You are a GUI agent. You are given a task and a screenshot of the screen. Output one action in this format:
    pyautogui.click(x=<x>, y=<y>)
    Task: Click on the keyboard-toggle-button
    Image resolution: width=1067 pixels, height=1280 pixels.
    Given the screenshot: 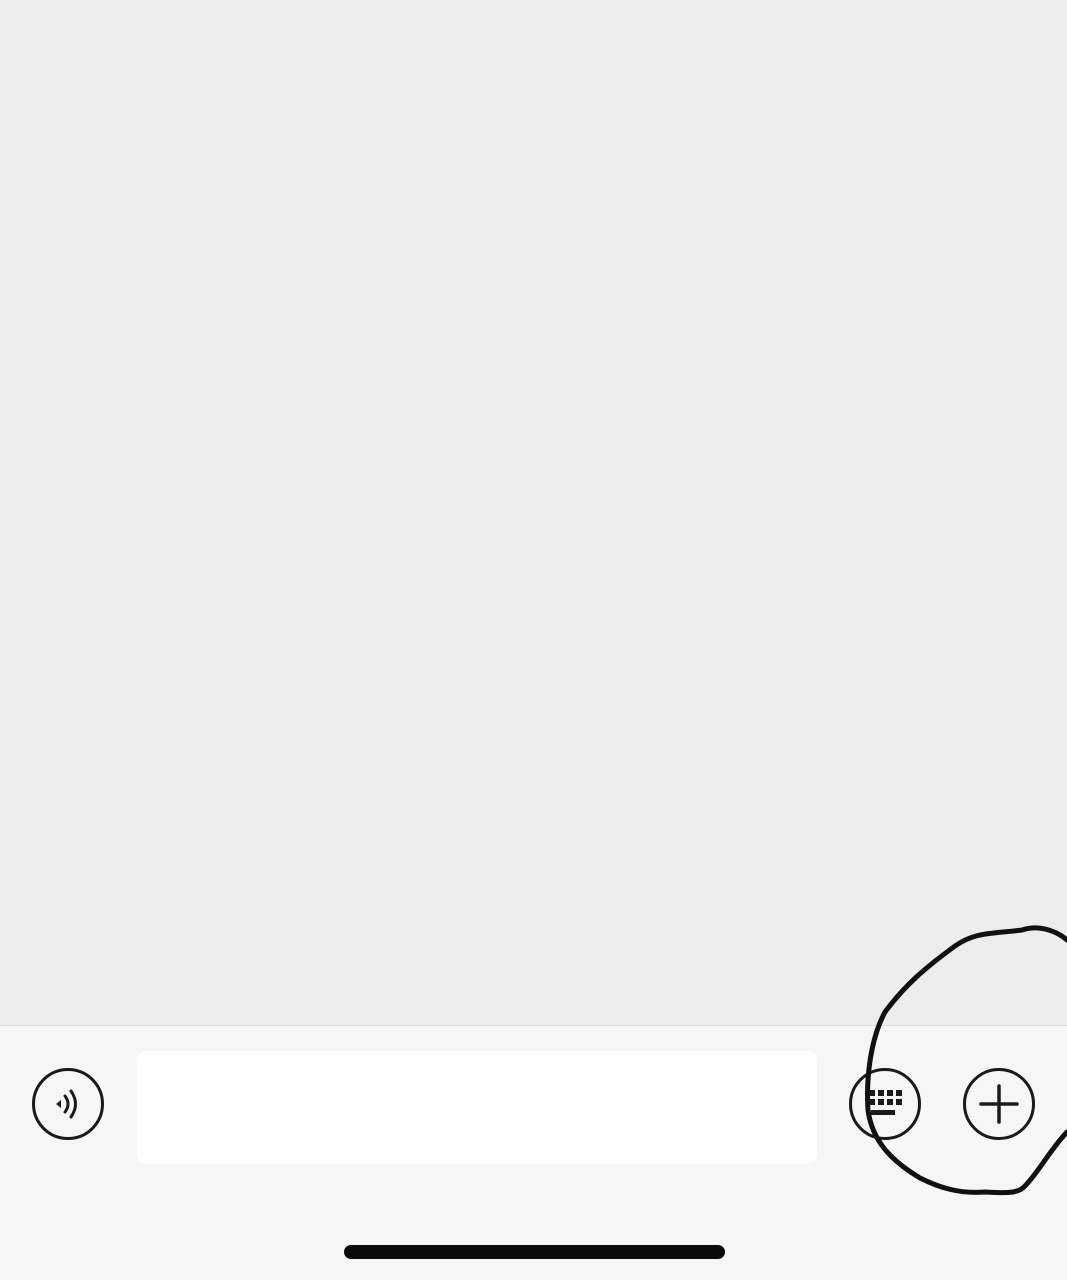 What is the action you would take?
    pyautogui.click(x=885, y=1104)
    